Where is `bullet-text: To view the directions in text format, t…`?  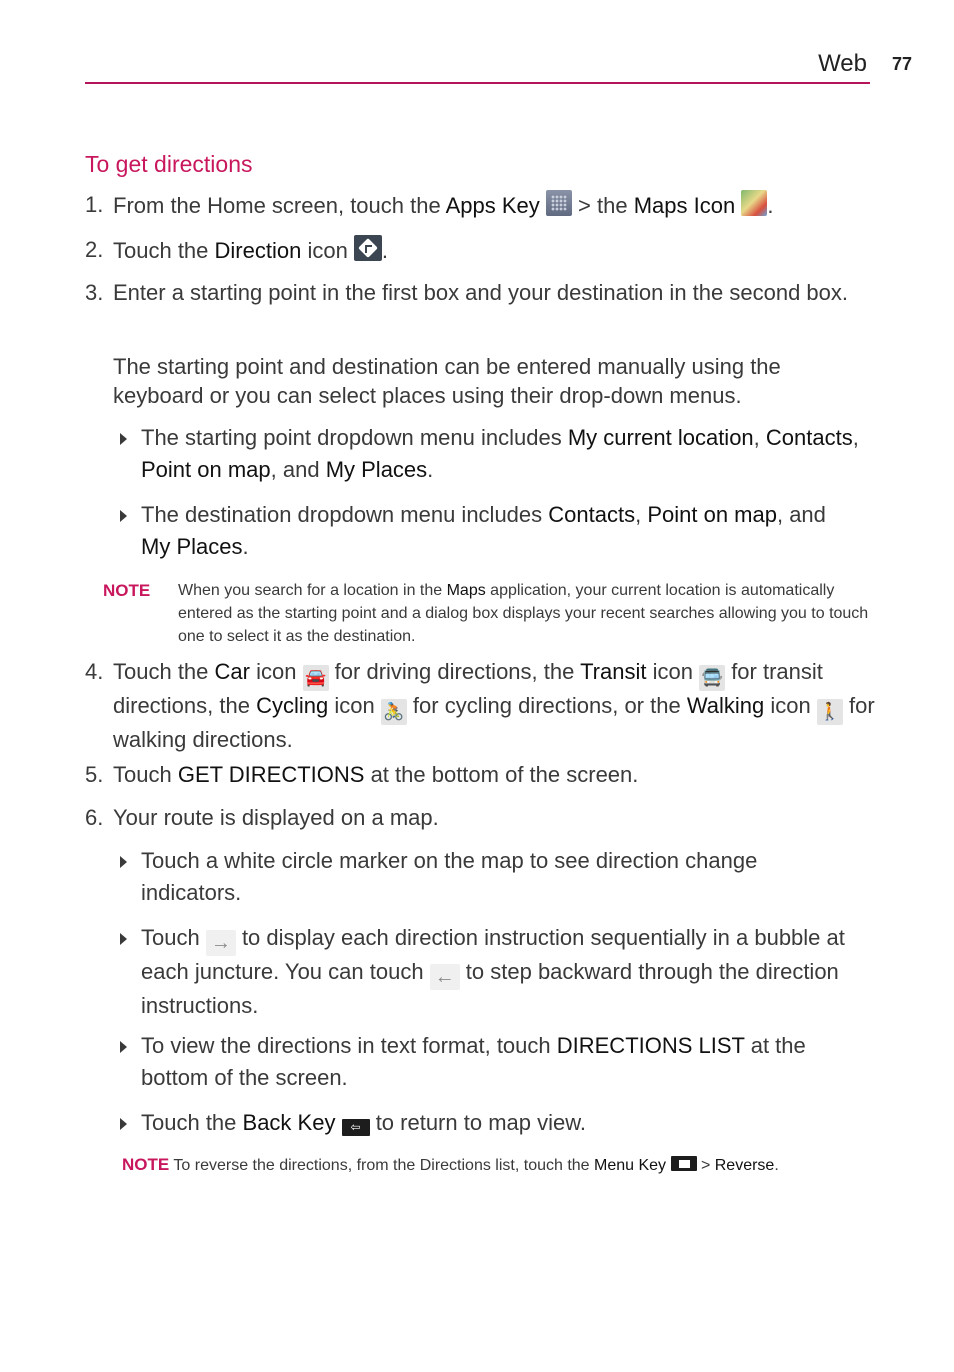 bullet-text: To view the directions in text format, t… is located at coordinates (349, 1045).